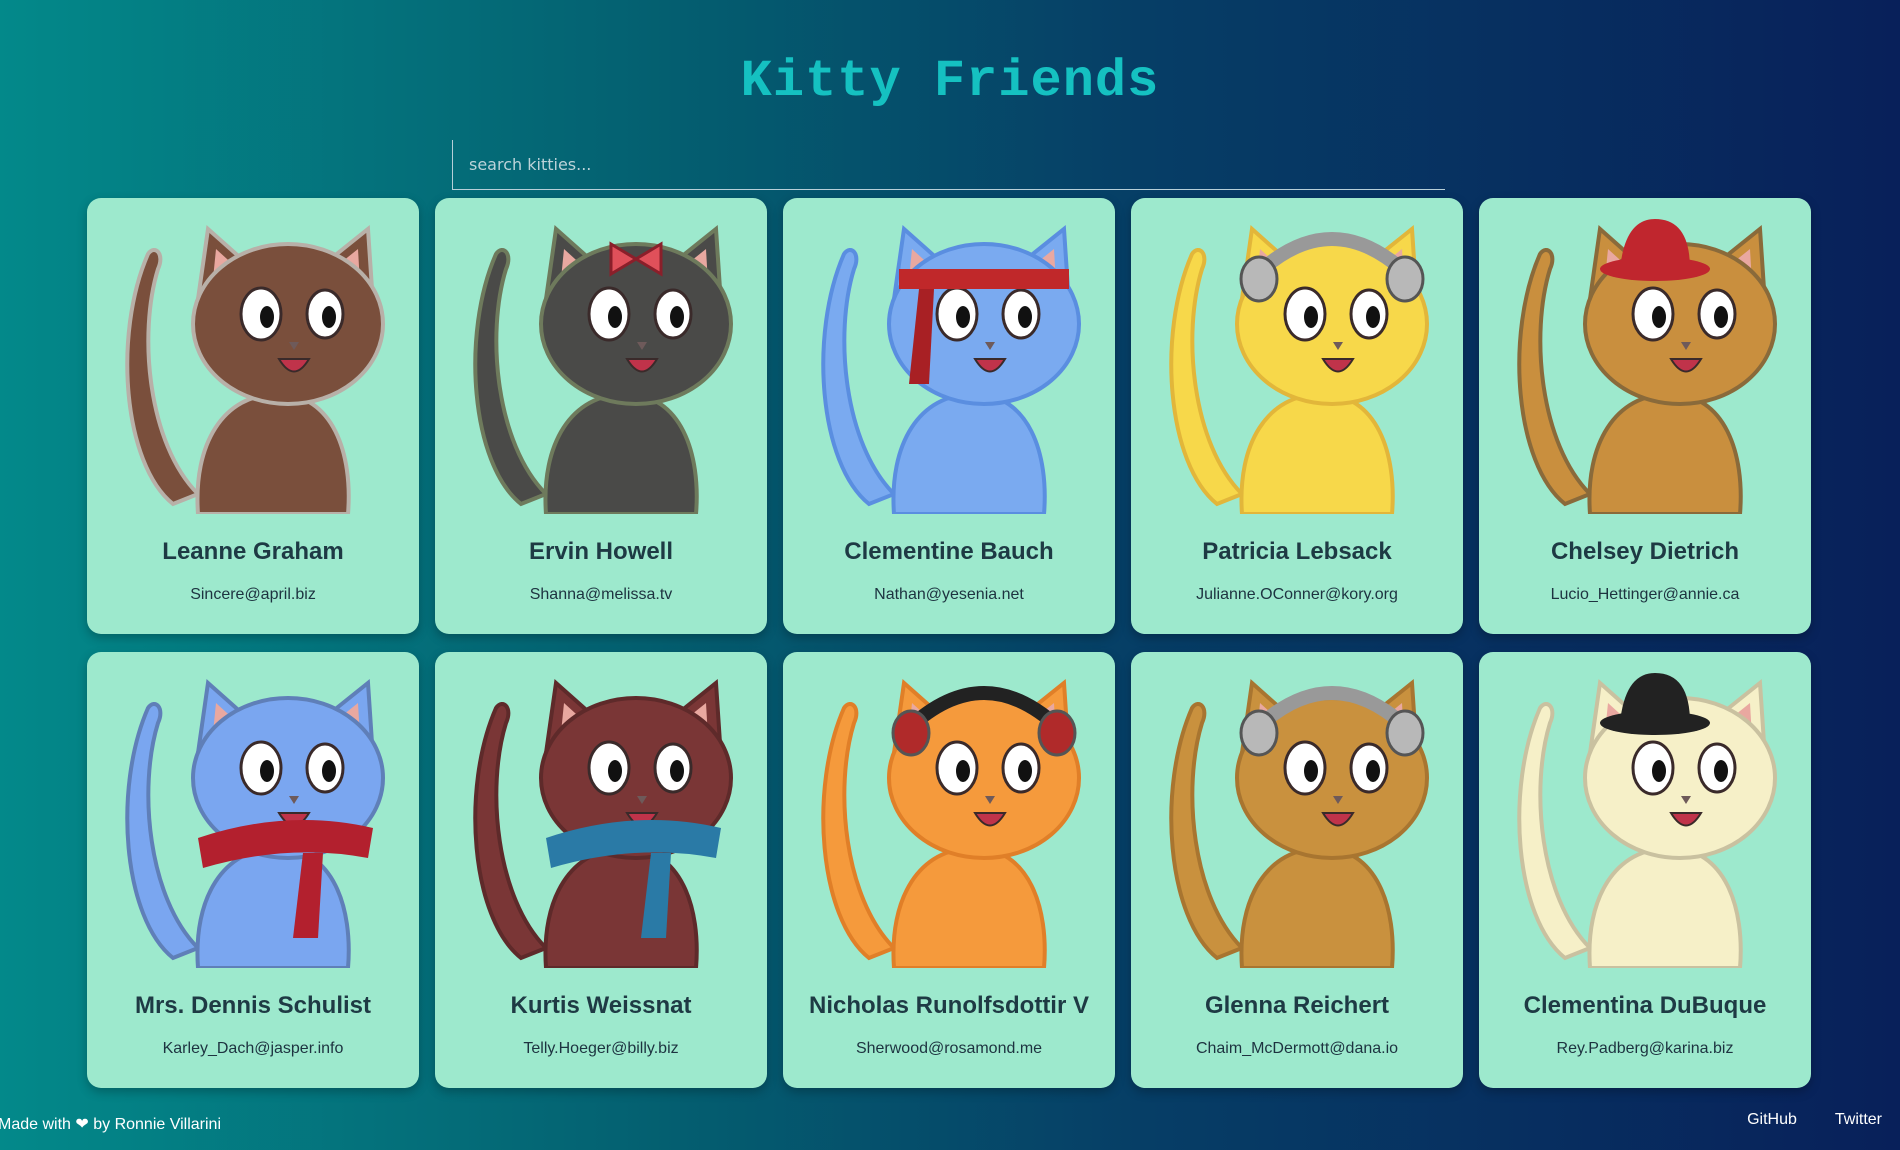 This screenshot has width=1900, height=1150. I want to click on kitty-name: Clementine Bauch, so click(949, 551).